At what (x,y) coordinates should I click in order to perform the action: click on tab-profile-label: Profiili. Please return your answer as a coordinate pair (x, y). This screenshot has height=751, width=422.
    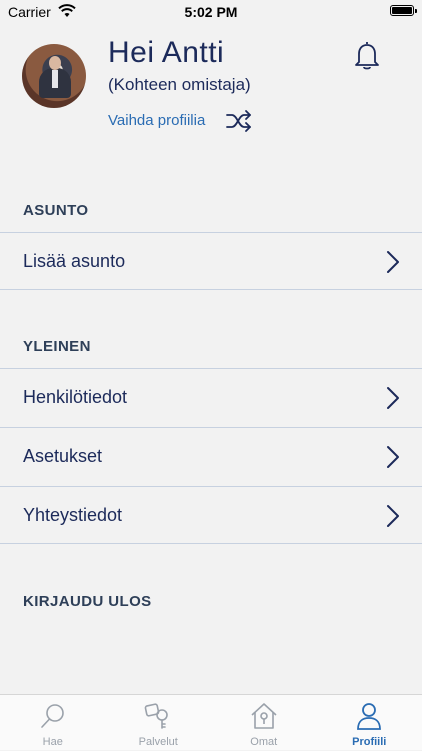
    Looking at the image, I should click on (369, 742).